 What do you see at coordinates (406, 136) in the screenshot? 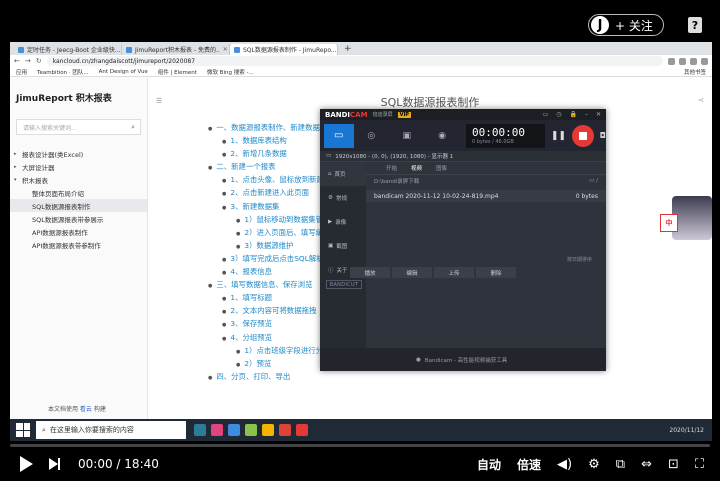
I see `device-mode-button: ▣` at bounding box center [406, 136].